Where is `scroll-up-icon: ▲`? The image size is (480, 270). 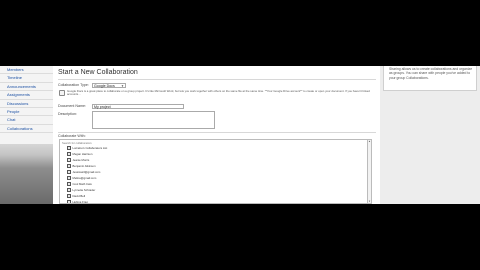 scroll-up-icon: ▲ is located at coordinates (369, 141).